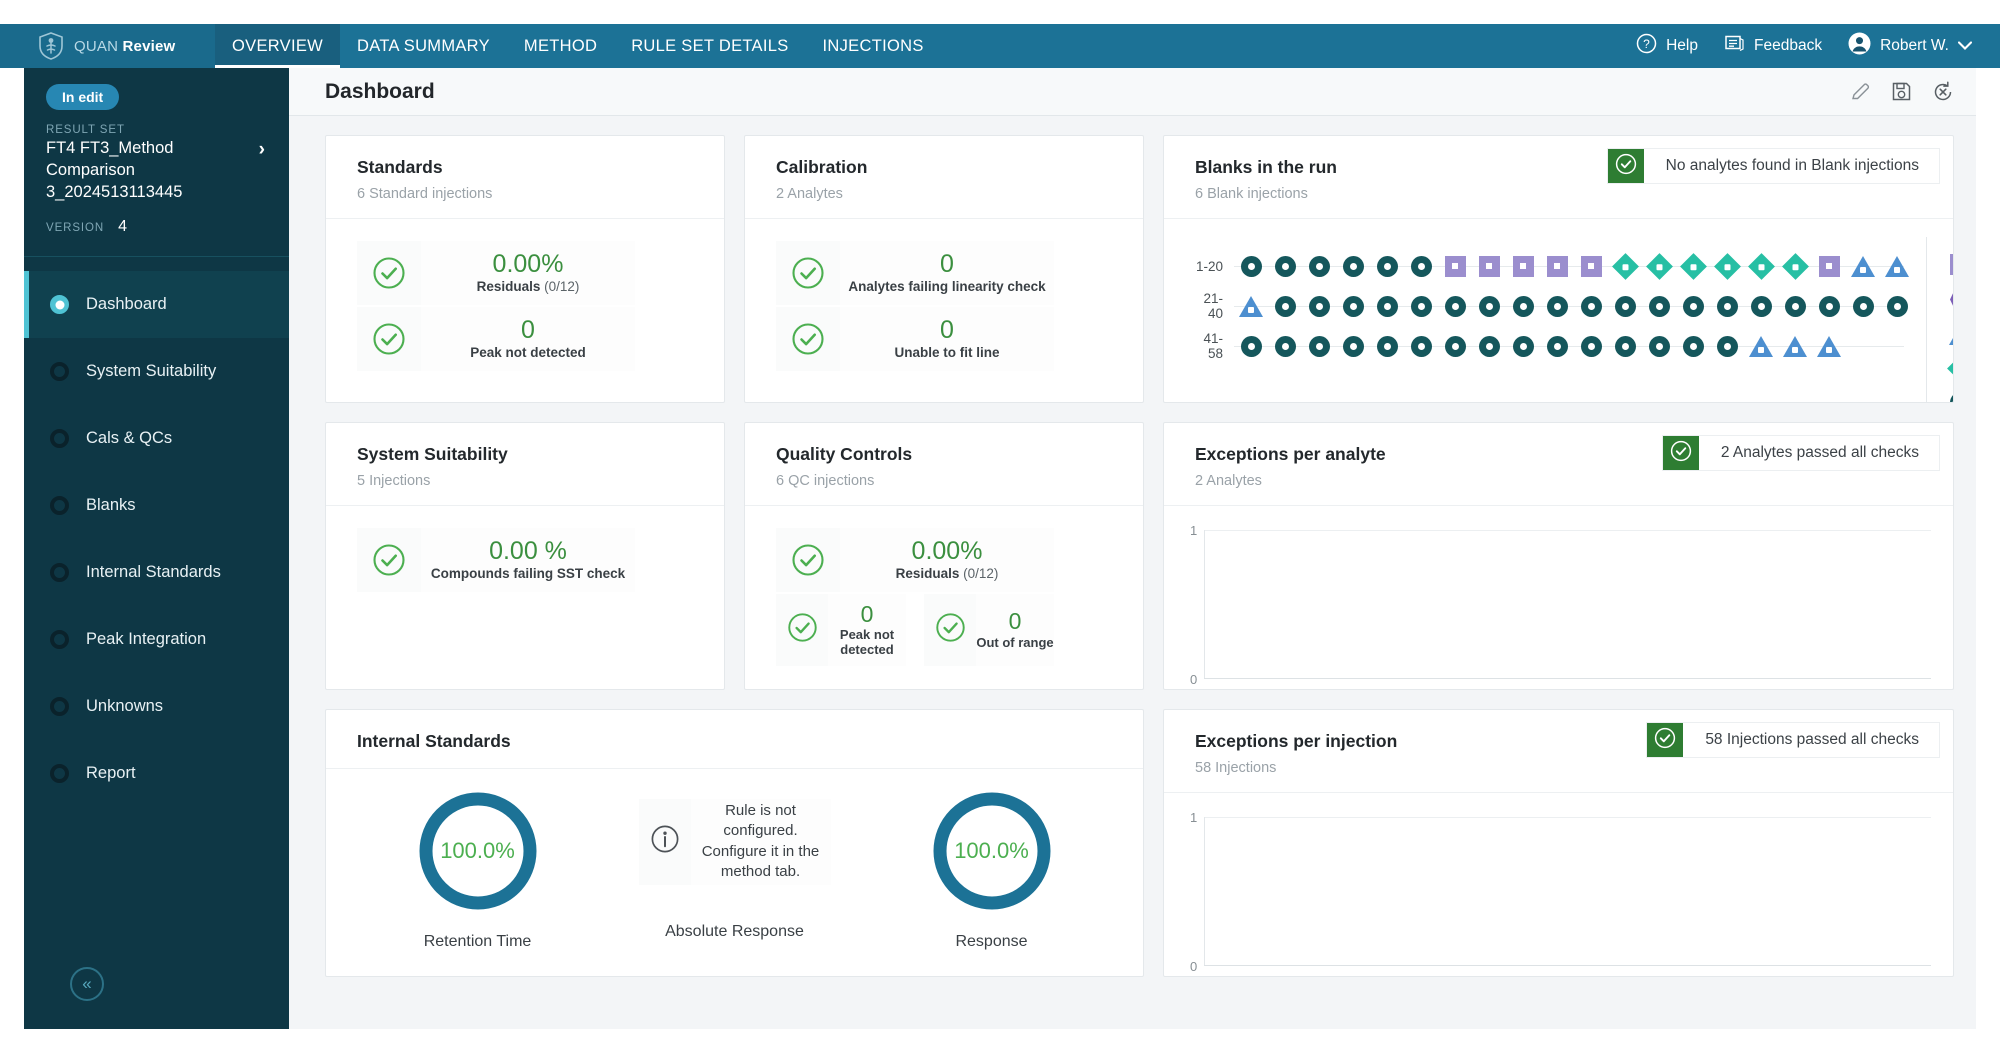 This screenshot has height=1053, width=2000. Describe the element at coordinates (1773, 46) in the screenshot. I see `feedback-button: Feedback` at that location.